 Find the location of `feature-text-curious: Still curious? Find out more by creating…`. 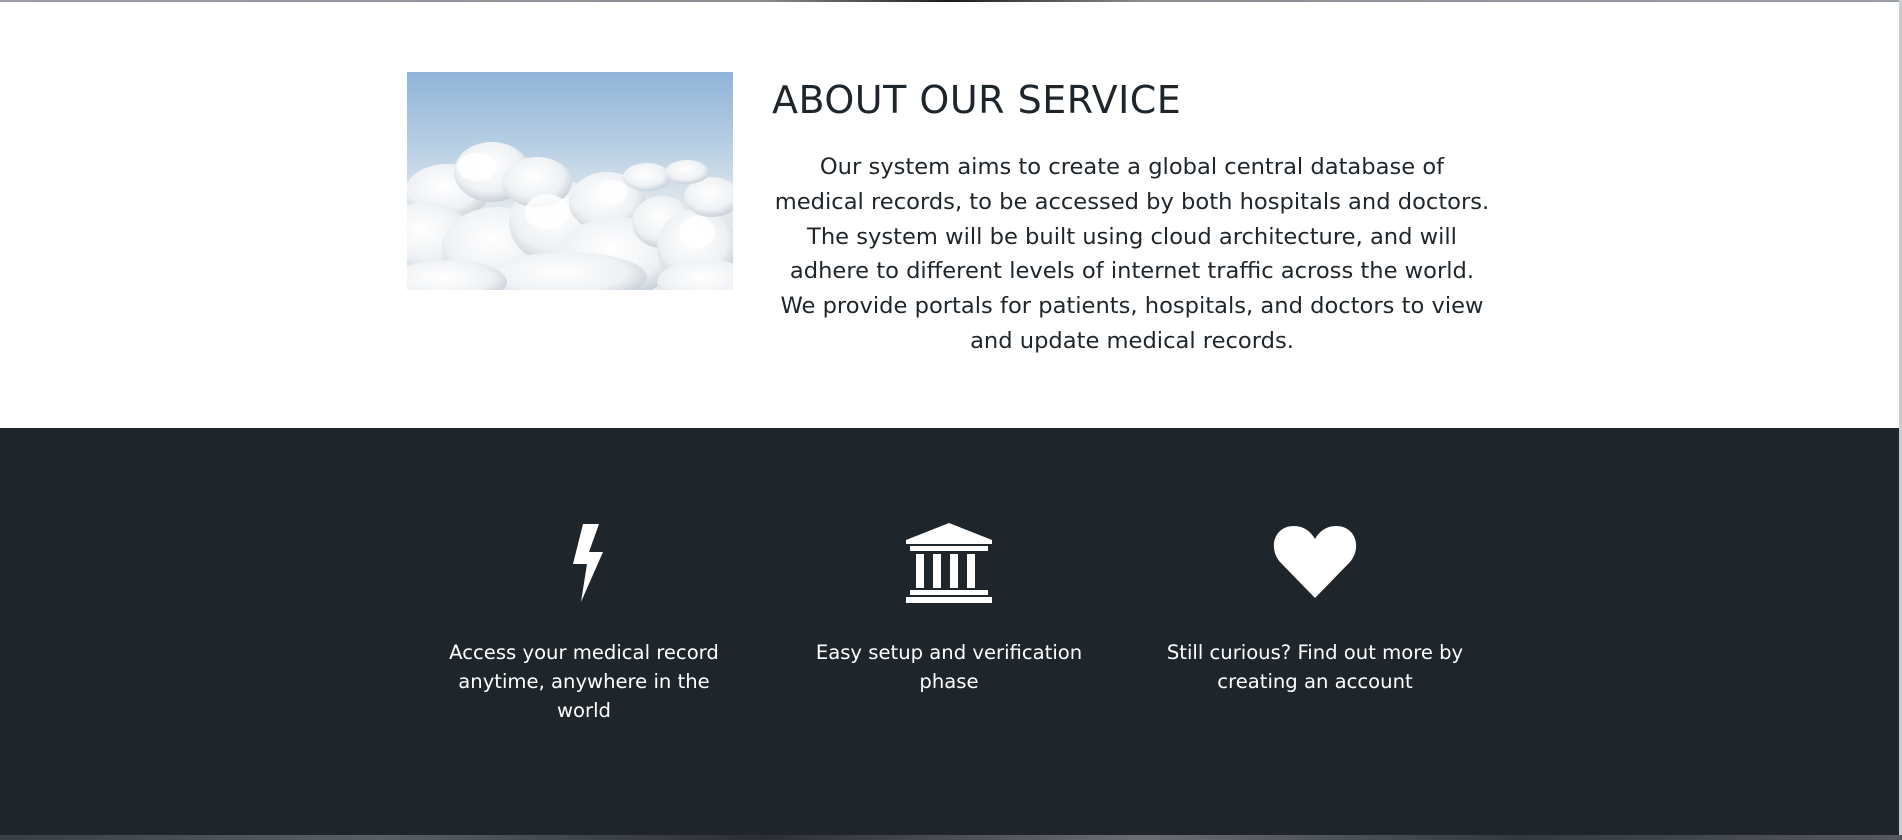

feature-text-curious: Still curious? Find out more by creating… is located at coordinates (1315, 667).